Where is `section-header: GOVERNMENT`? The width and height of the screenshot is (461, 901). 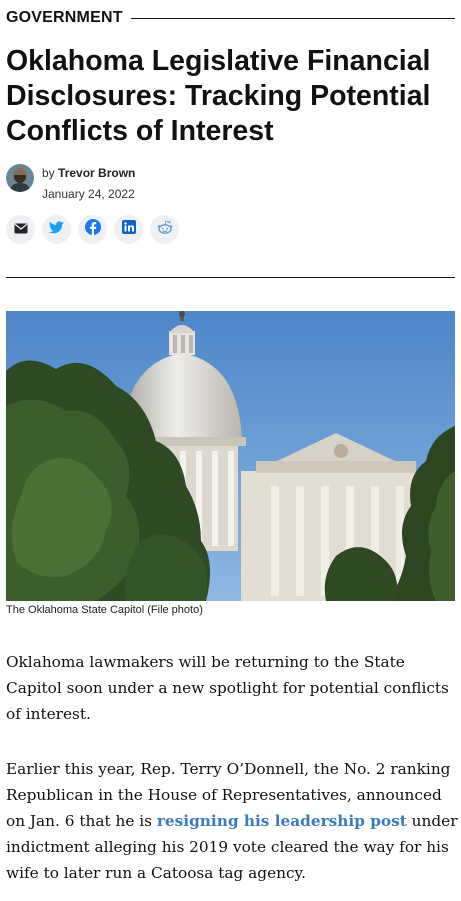
section-header: GOVERNMENT is located at coordinates (230, 18).